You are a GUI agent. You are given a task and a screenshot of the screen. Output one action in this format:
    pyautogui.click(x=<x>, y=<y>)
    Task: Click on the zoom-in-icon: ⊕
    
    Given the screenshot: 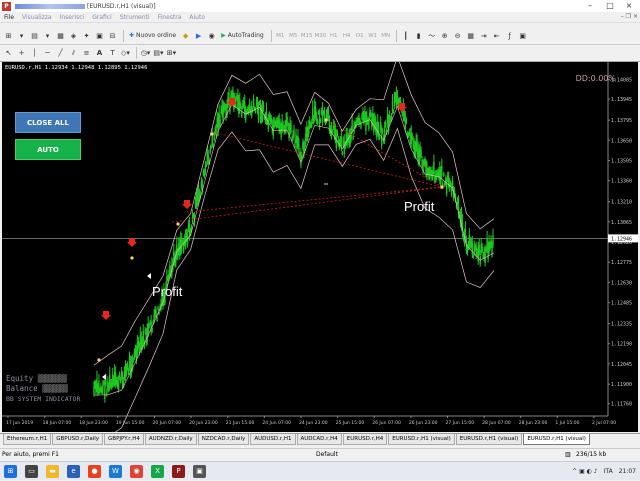 What is the action you would take?
    pyautogui.click(x=444, y=35)
    